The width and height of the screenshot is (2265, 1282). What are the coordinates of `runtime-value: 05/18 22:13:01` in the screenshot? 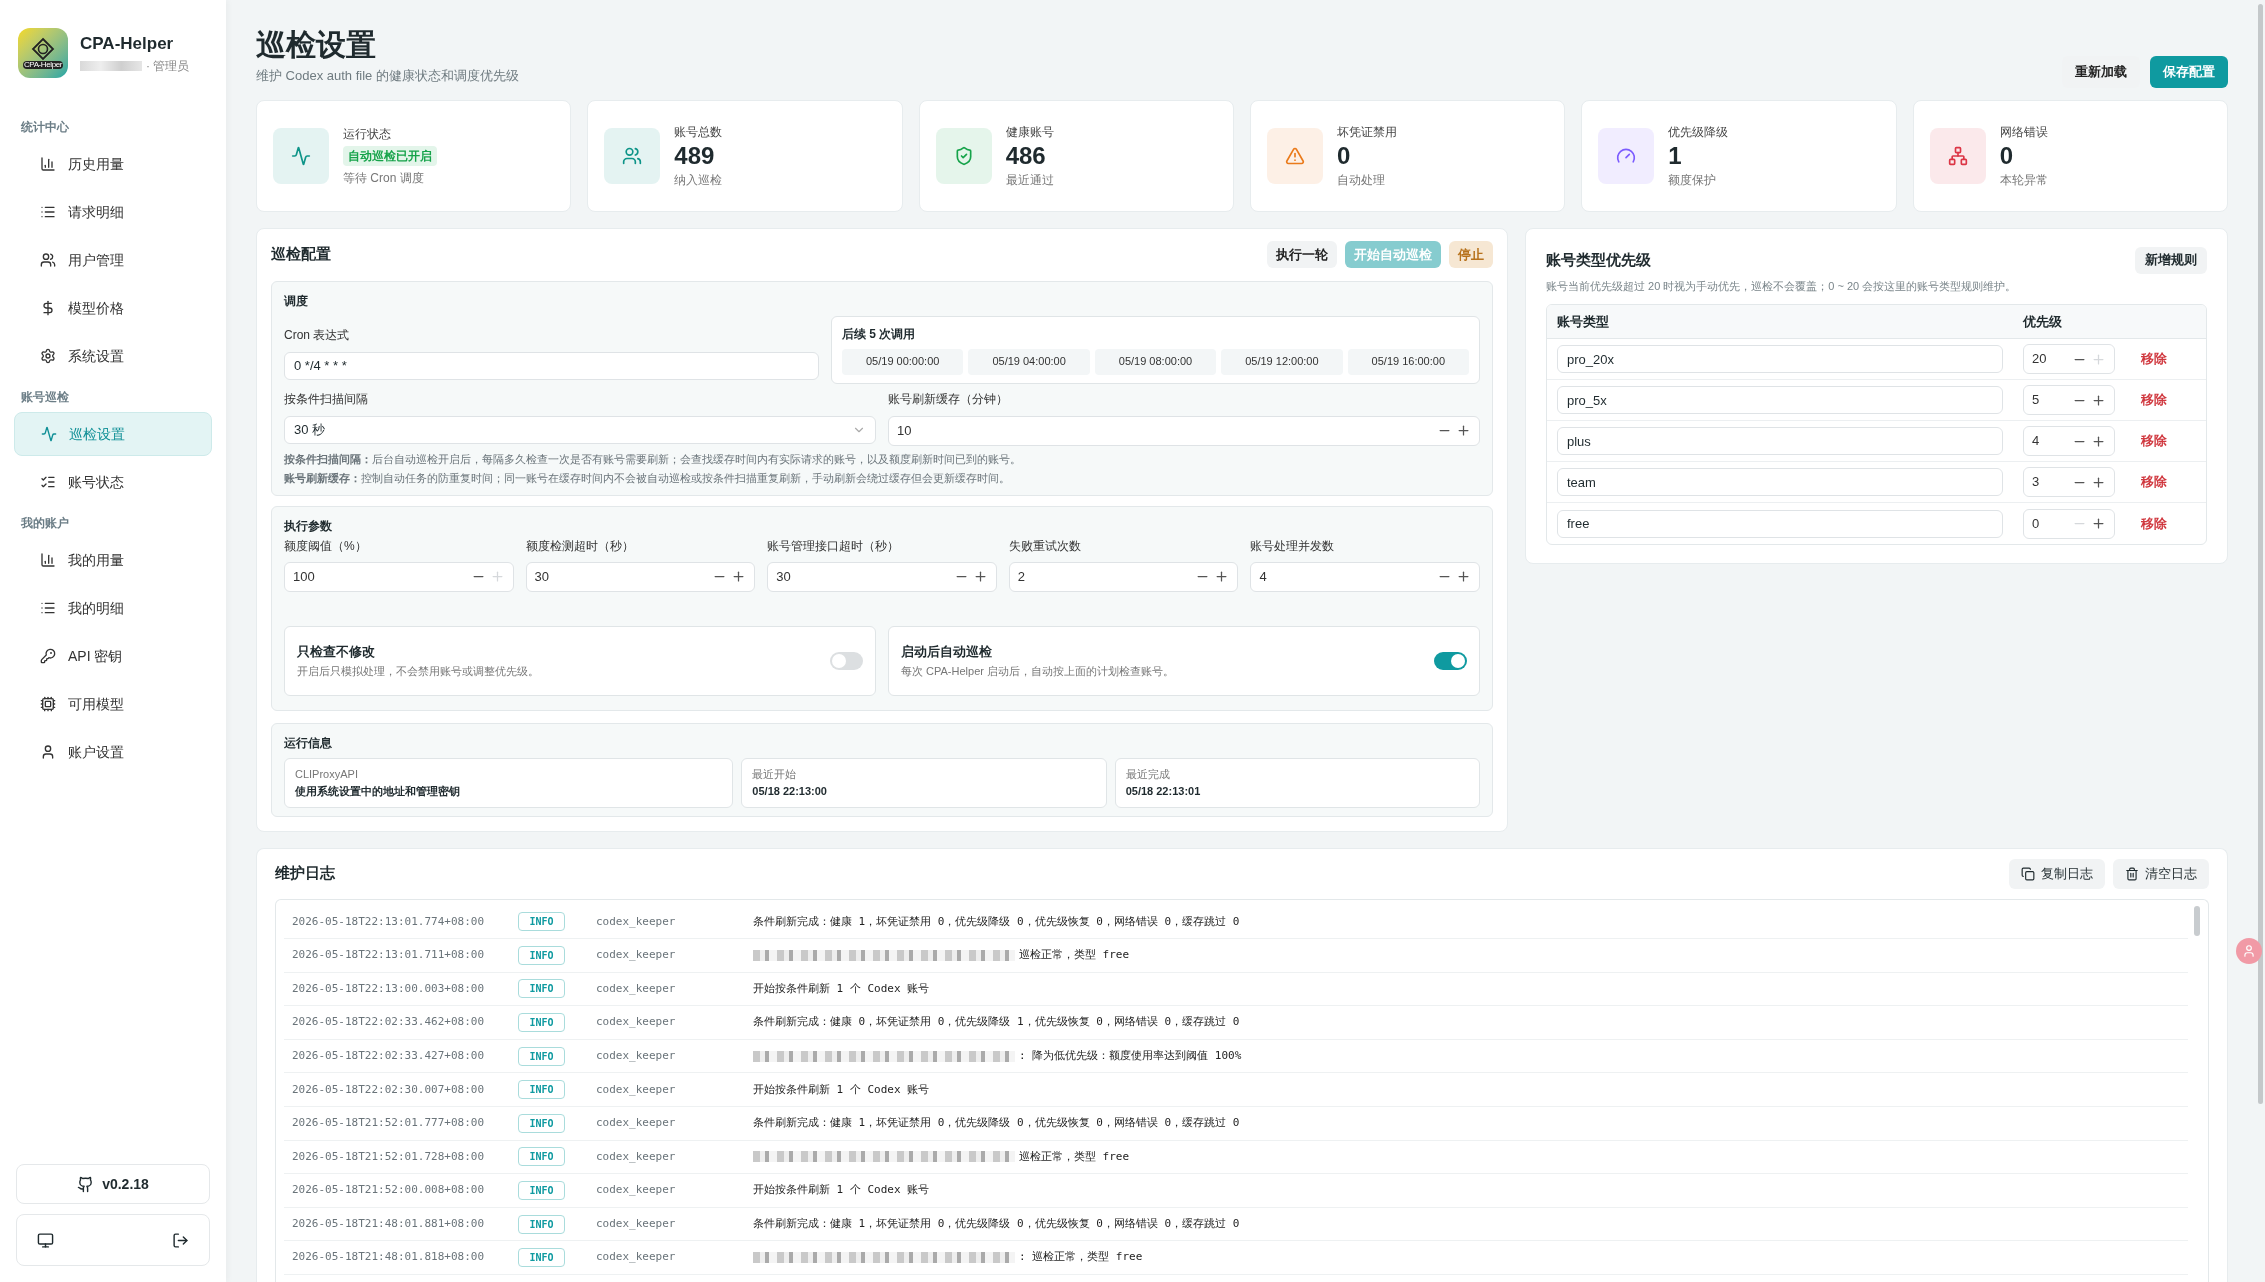 It's located at (1163, 791).